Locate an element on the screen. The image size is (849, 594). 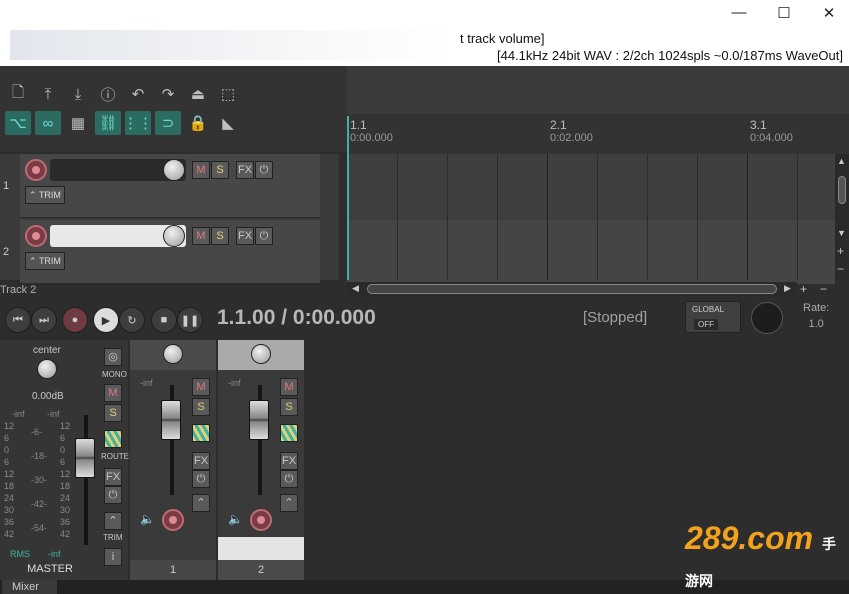
mixer-tab: Mixer is located at coordinates (29, 587).